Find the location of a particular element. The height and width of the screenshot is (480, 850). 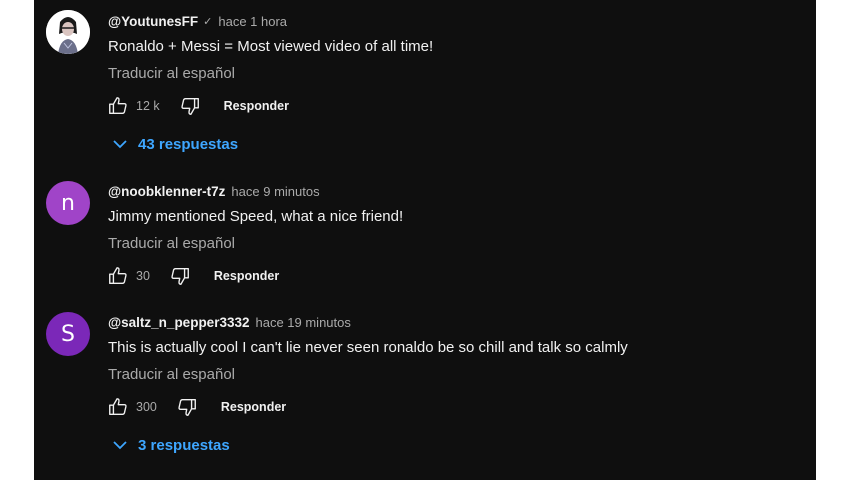

replies-toggle: 43 respuestas is located at coordinates (175, 144).